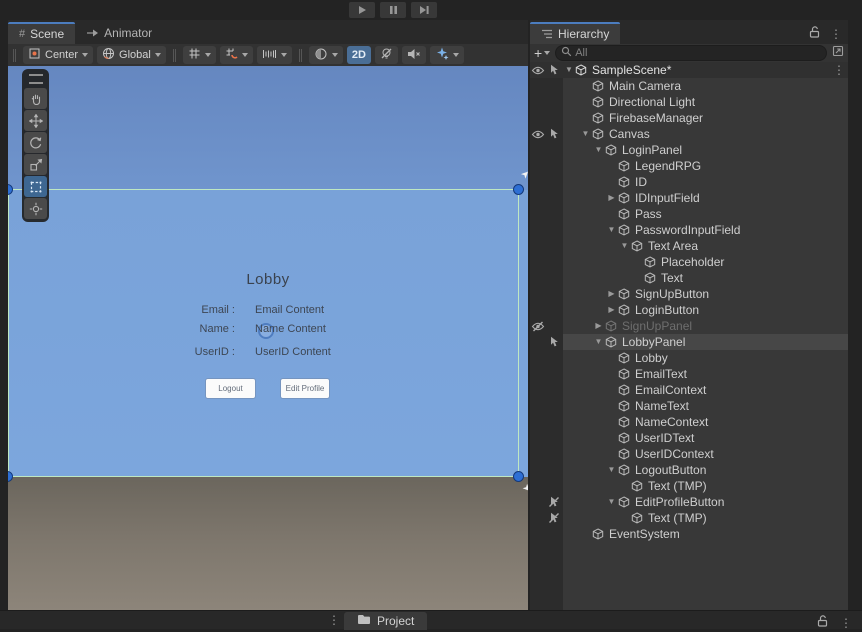 Image resolution: width=862 pixels, height=632 pixels. Describe the element at coordinates (231, 55) in the screenshot. I see `grid-snap-icon` at that location.